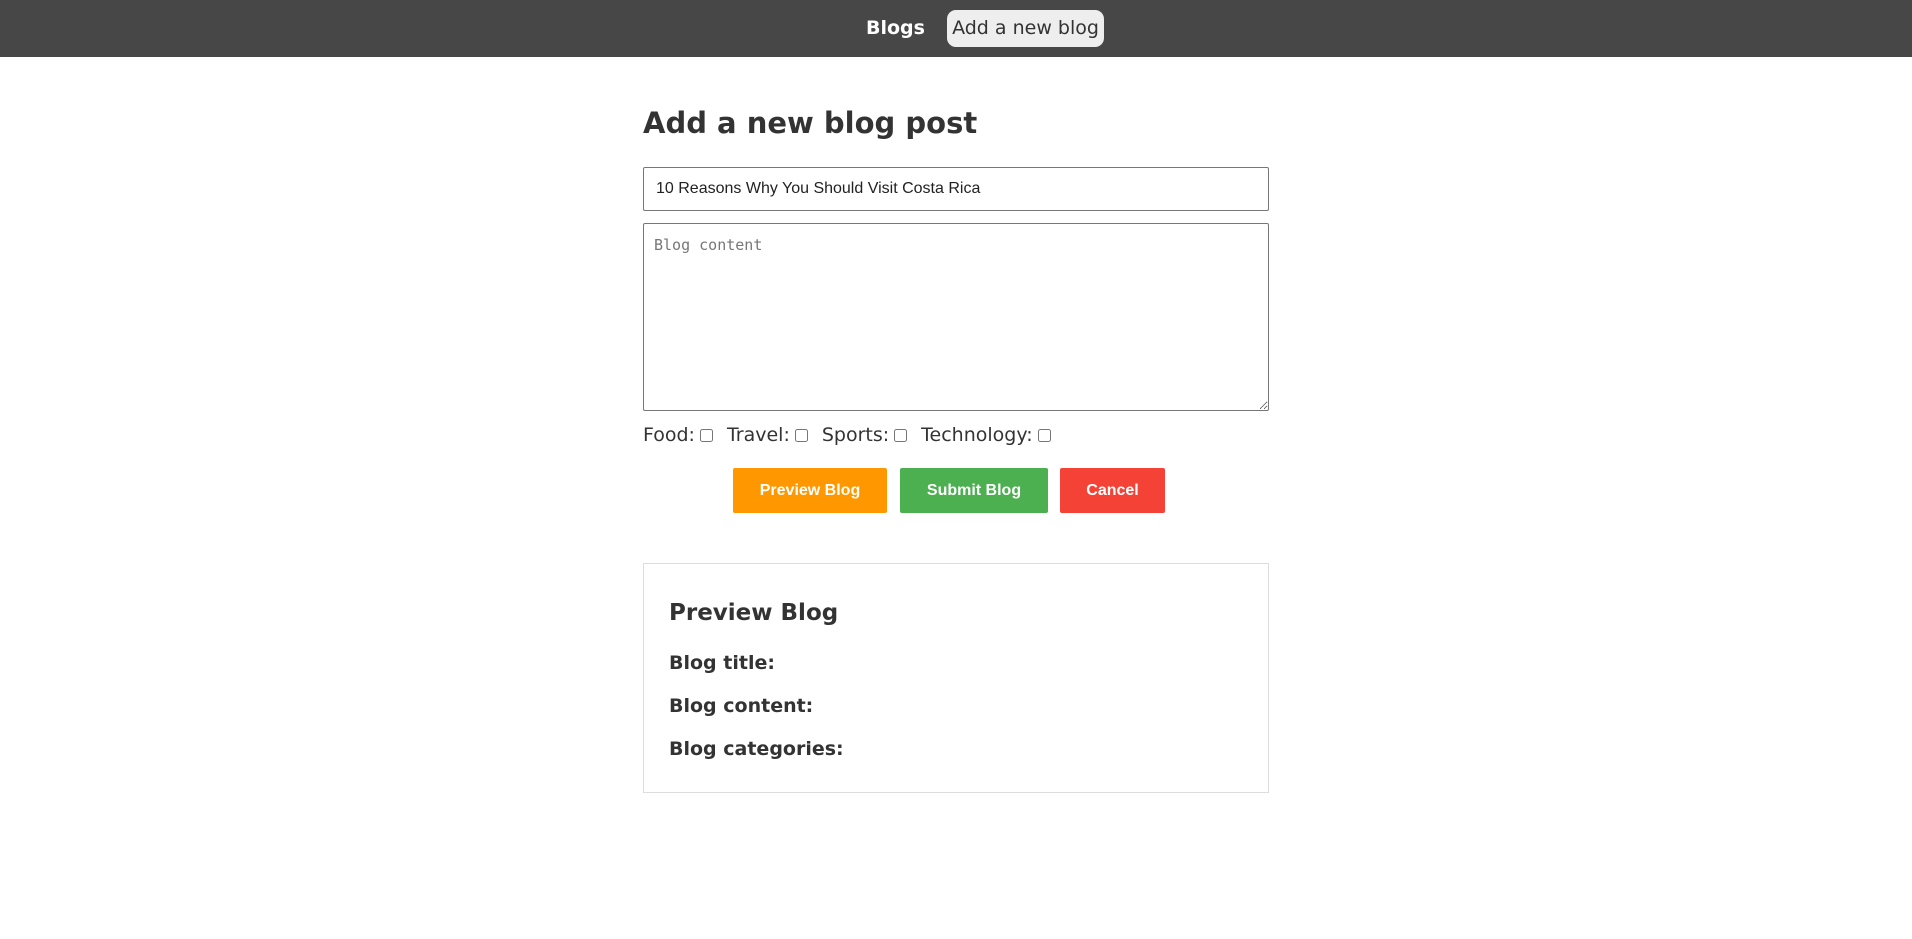 The image size is (1912, 939). What do you see at coordinates (669, 435) in the screenshot?
I see `category-food-label: Food:` at bounding box center [669, 435].